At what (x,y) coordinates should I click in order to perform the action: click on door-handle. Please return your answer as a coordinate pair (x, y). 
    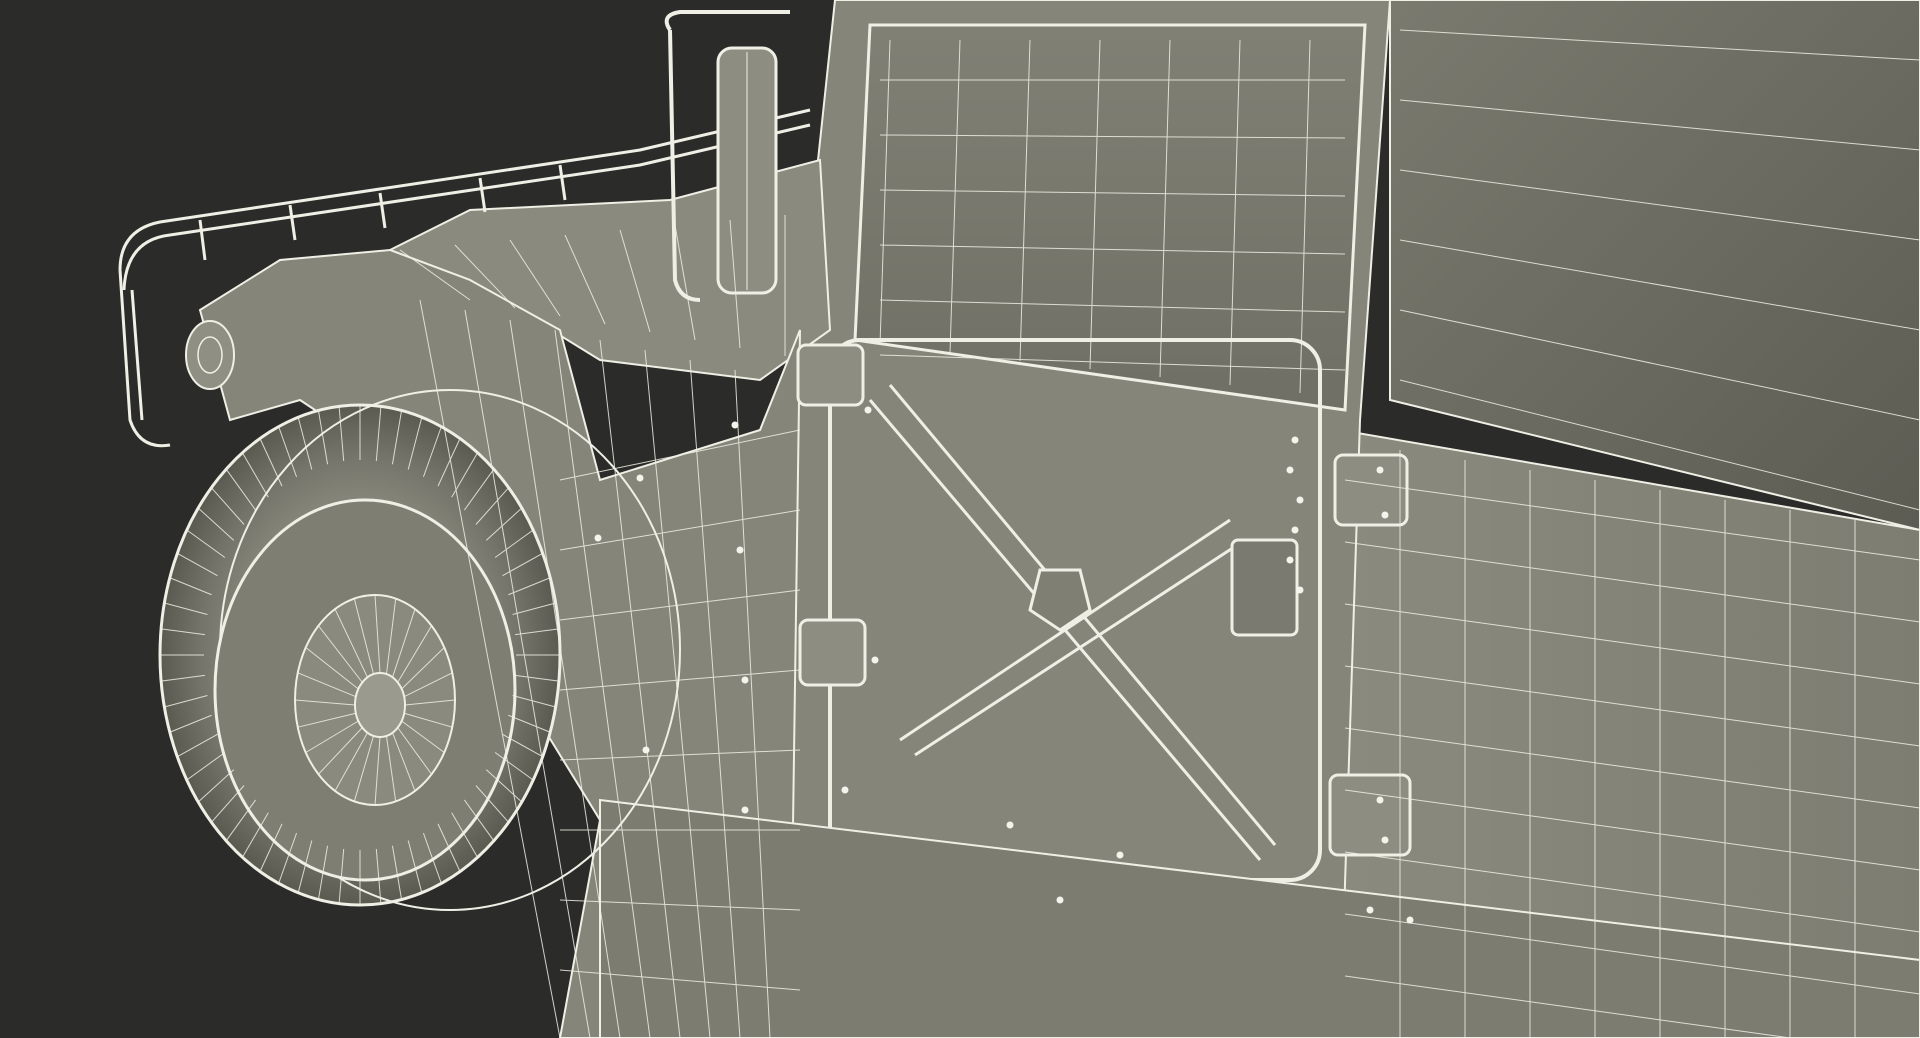
    Looking at the image, I should click on (1264, 587).